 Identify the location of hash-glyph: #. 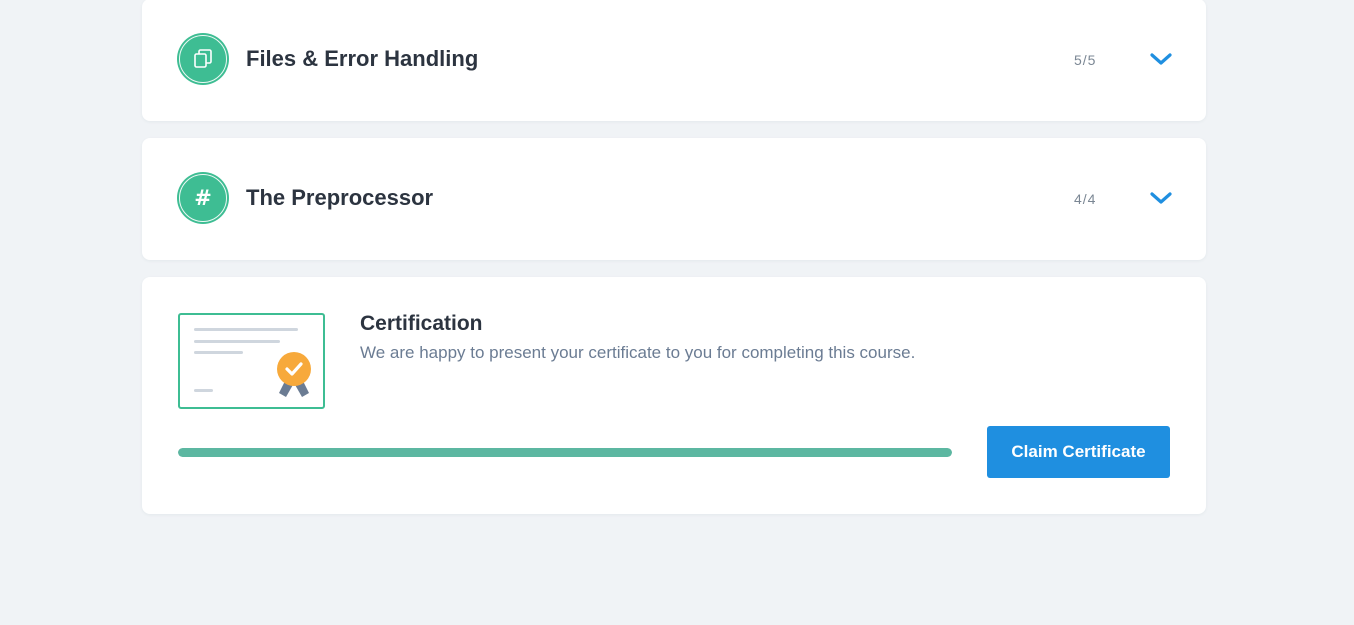
(203, 198).